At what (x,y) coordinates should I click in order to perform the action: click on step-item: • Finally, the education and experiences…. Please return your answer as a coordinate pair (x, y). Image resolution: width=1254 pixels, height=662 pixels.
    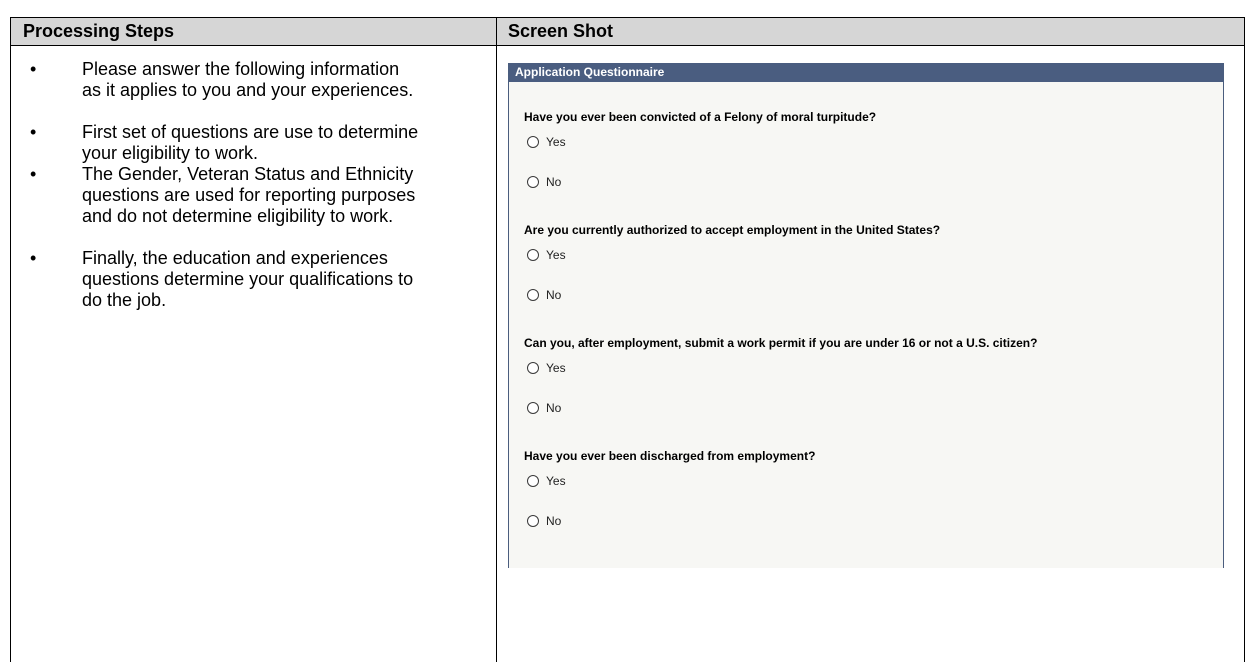
    Looking at the image, I should click on (216, 279).